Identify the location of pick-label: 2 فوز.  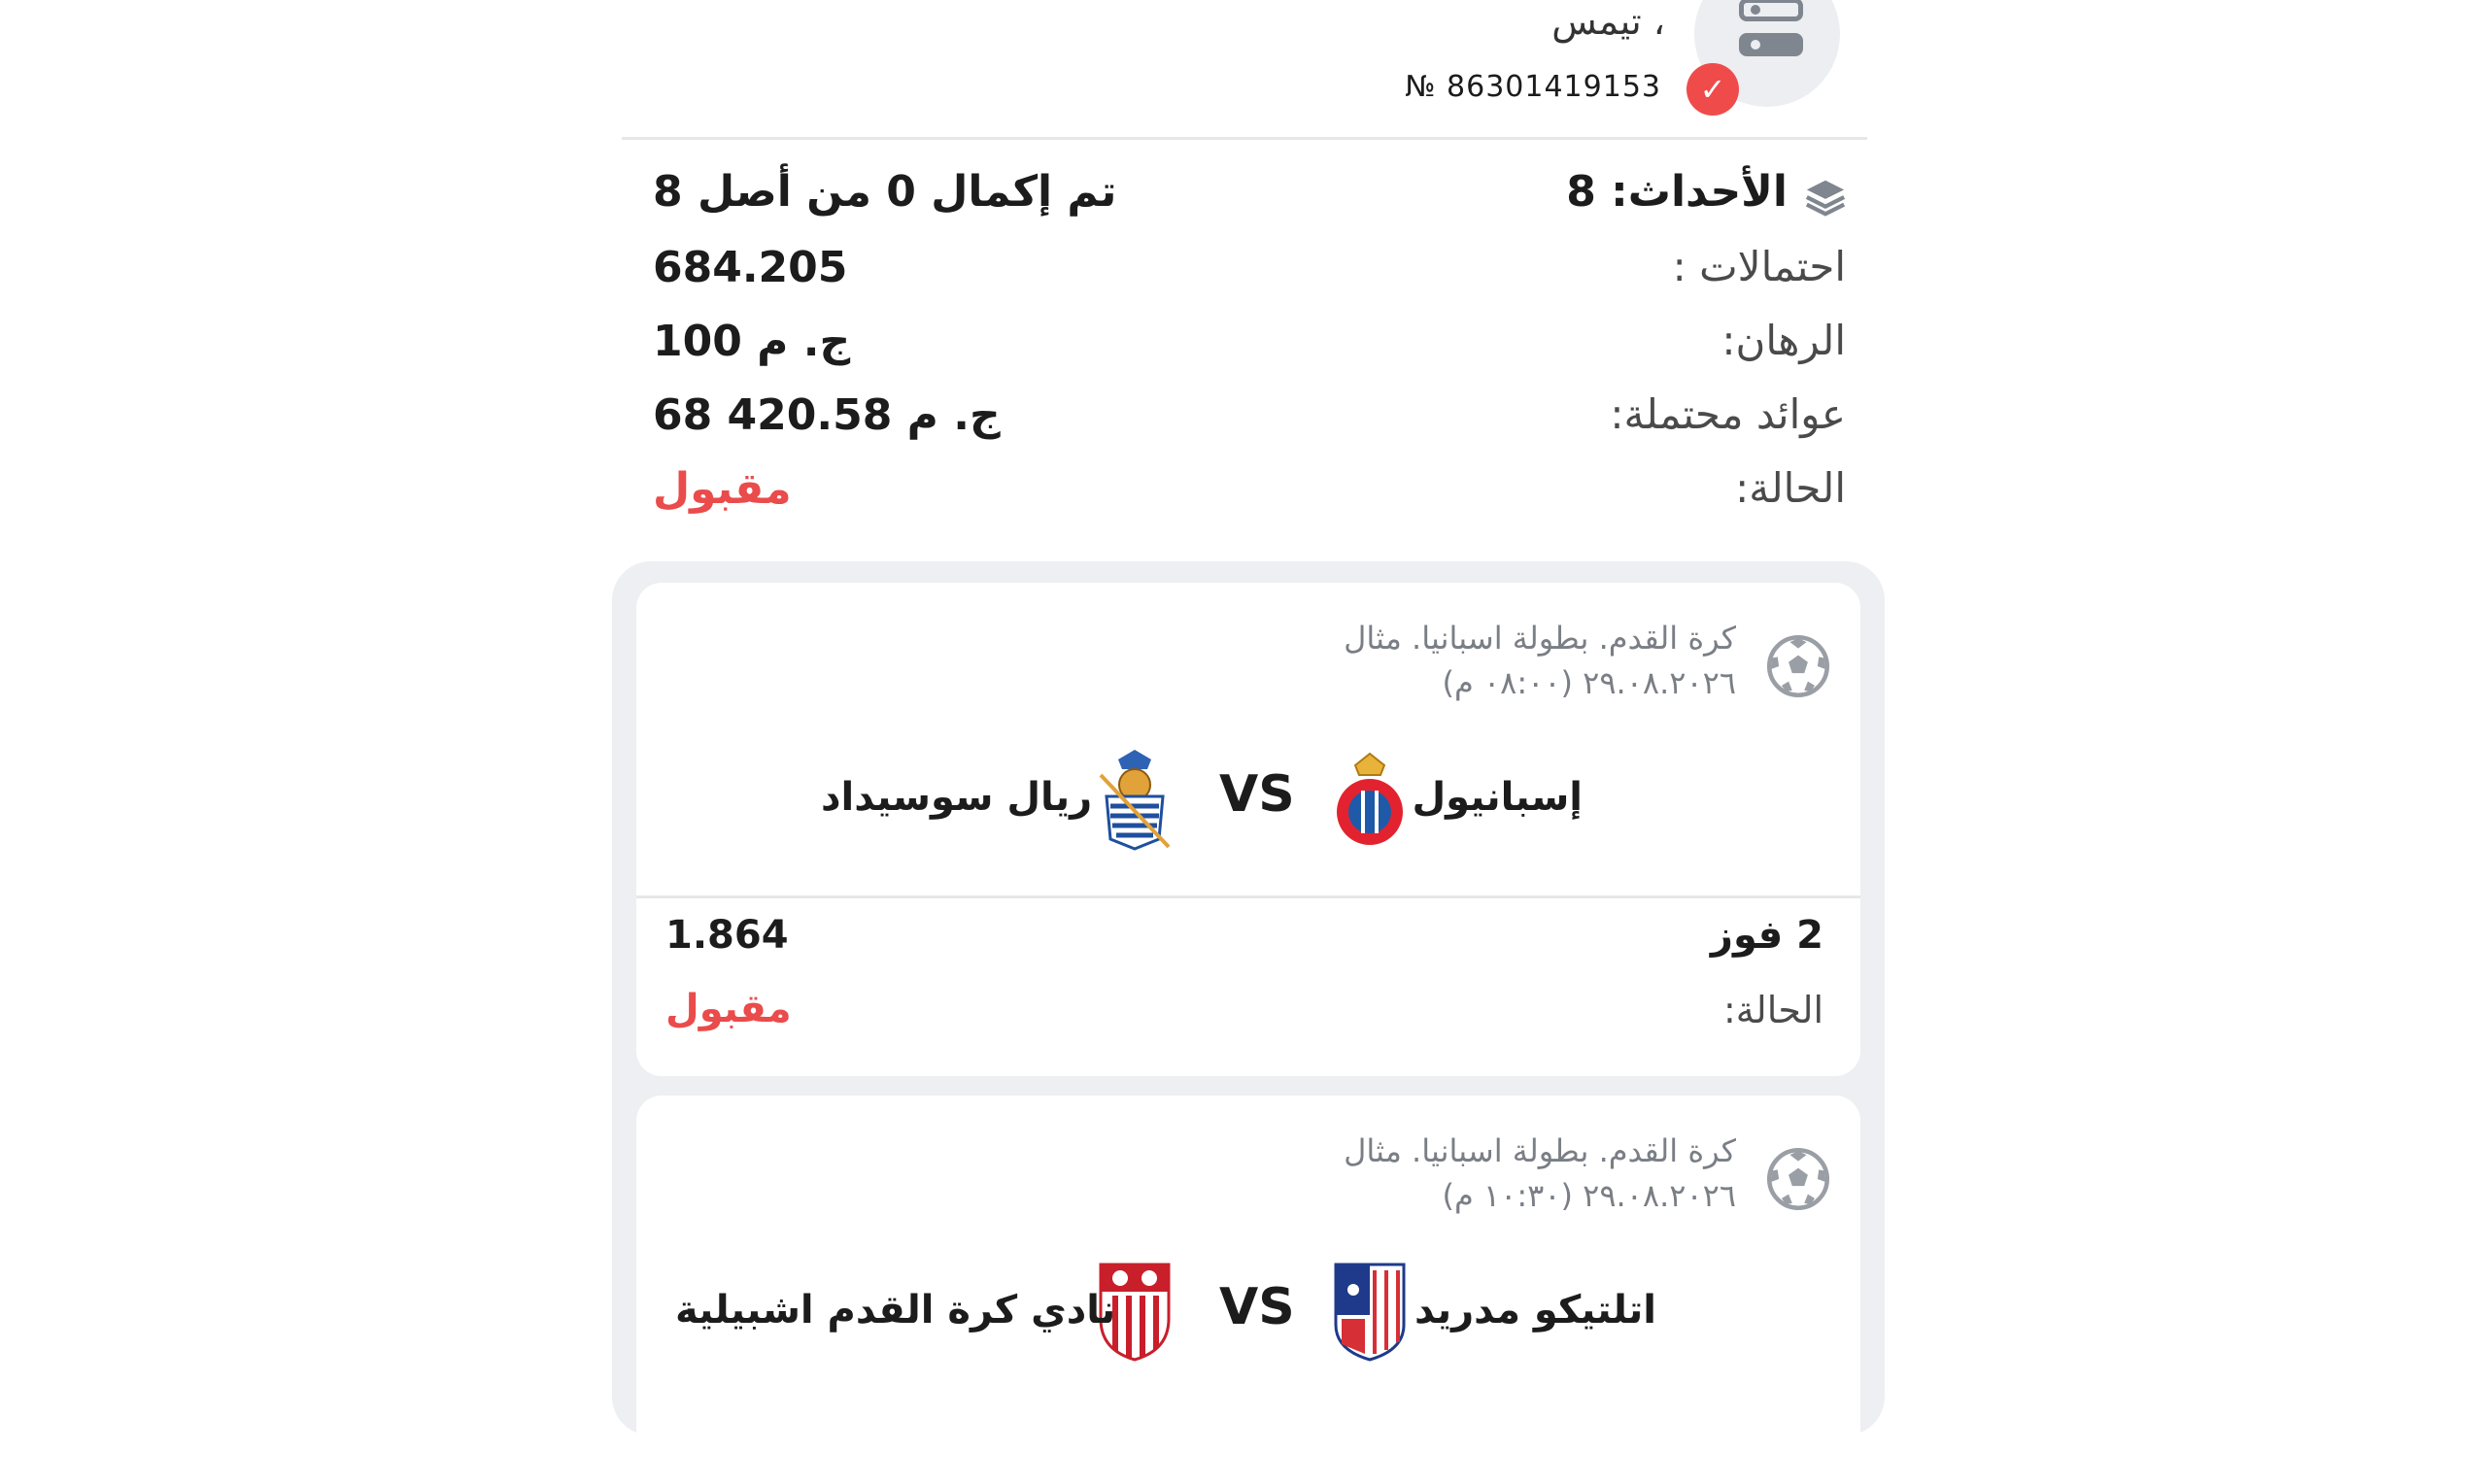
(1766, 935).